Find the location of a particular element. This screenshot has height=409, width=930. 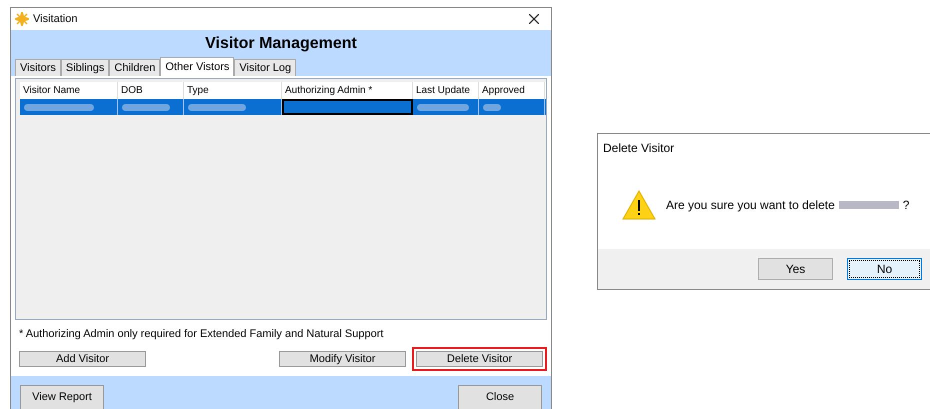

dialog-button: No is located at coordinates (884, 269).